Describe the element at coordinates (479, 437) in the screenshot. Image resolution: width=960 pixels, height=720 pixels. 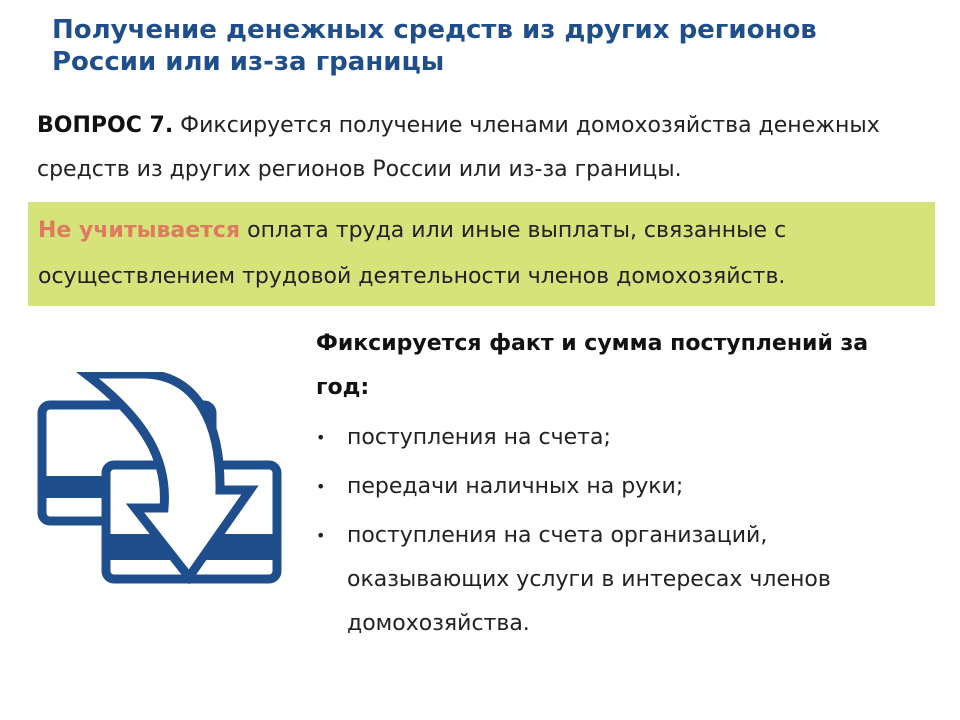
I see `list-item-text: поступления на счета;` at that location.